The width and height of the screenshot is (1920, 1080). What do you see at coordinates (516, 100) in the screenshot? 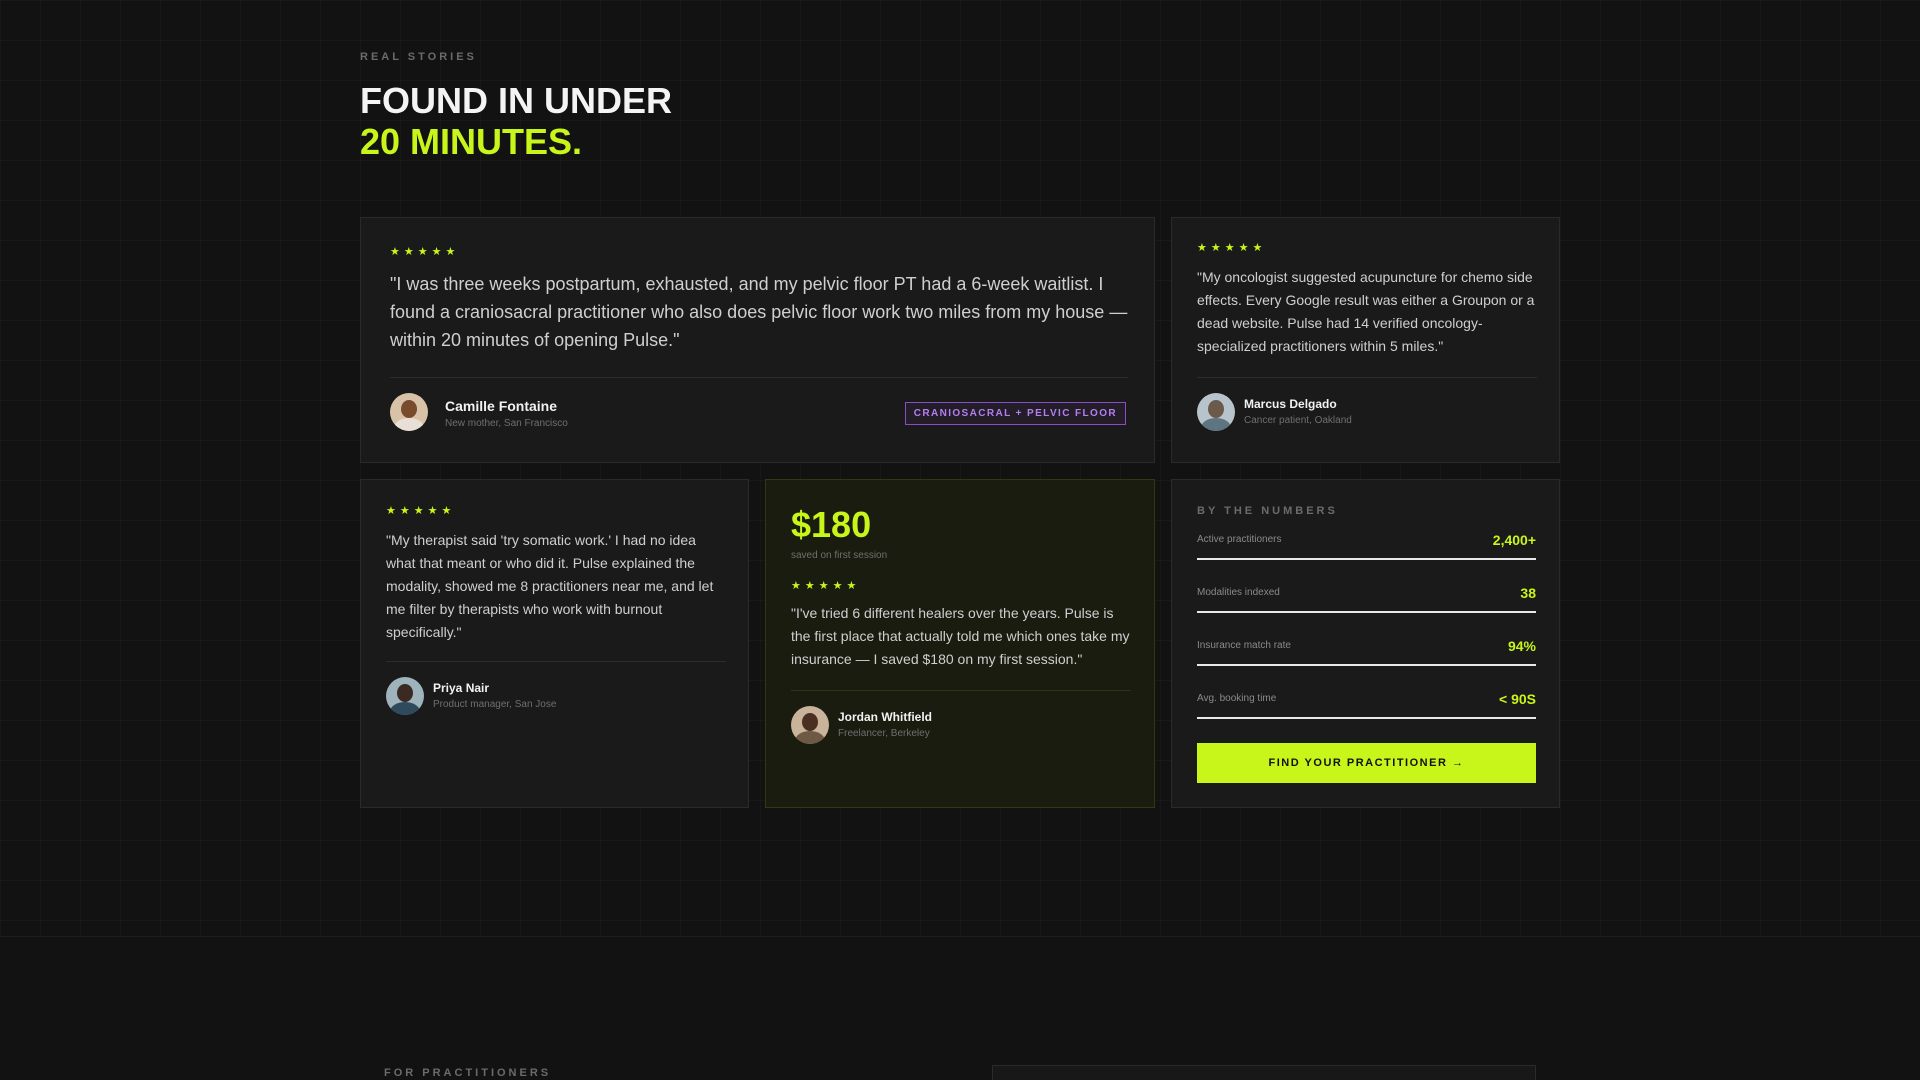
I see `headline-line-1: FOUND IN UNDER` at bounding box center [516, 100].